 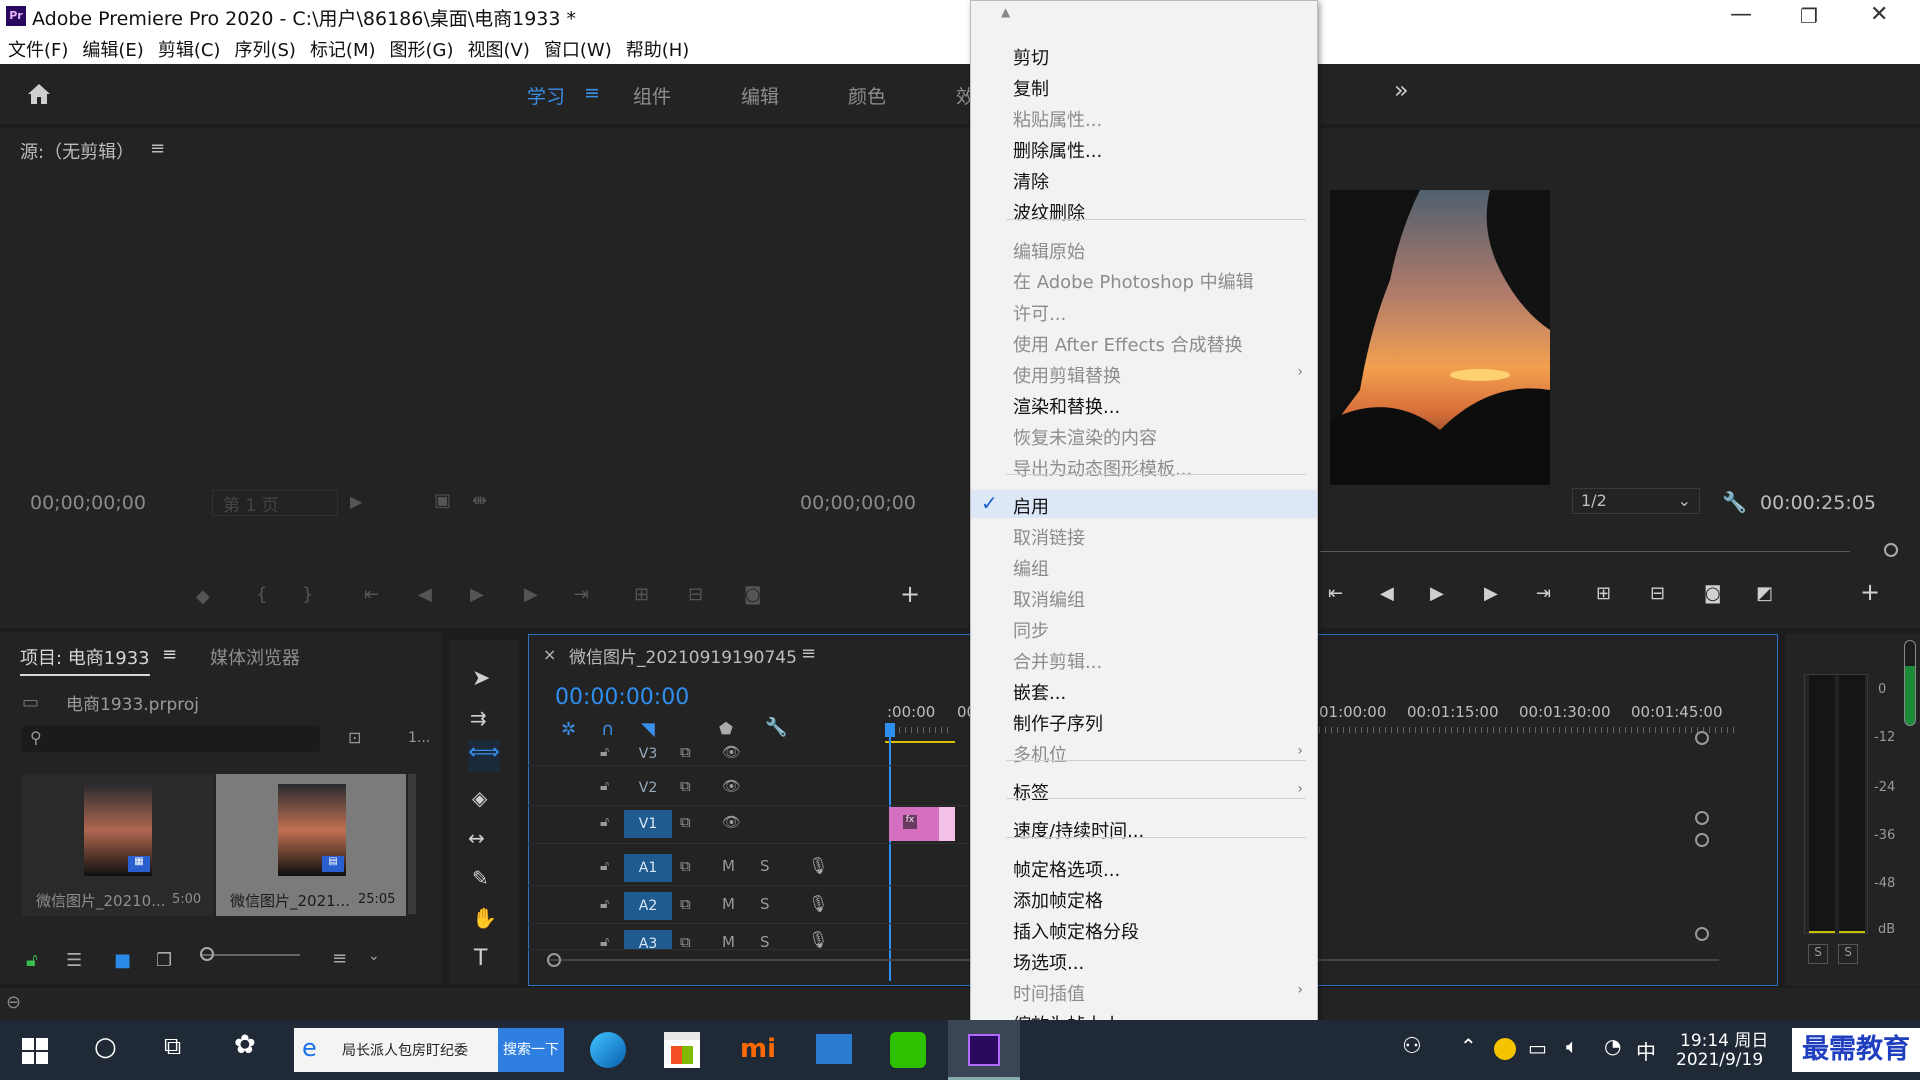 I want to click on clock-date: 2021/9/19, so click(x=1719, y=1060).